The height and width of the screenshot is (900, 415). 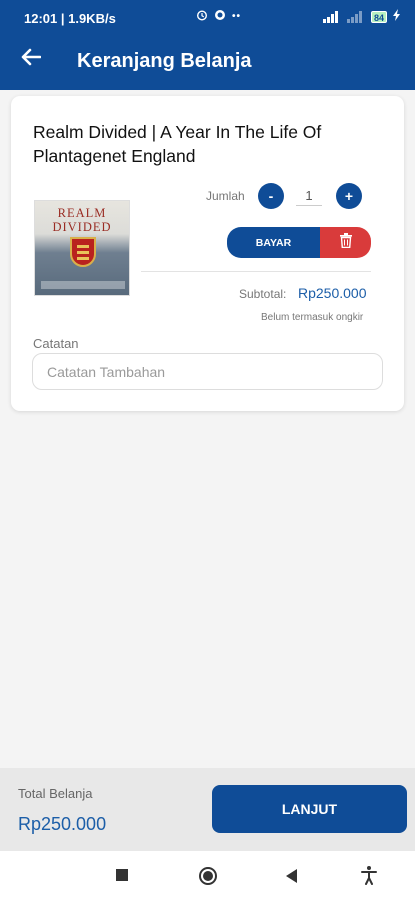 What do you see at coordinates (309, 197) in the screenshot?
I see `quantity-value: 1` at bounding box center [309, 197].